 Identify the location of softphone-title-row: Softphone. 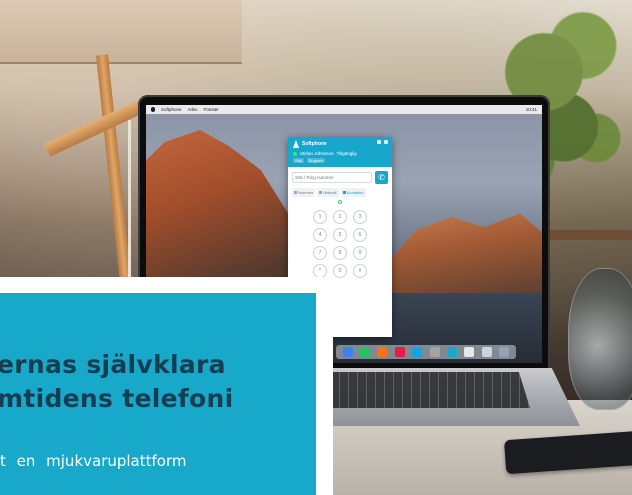
(340, 144).